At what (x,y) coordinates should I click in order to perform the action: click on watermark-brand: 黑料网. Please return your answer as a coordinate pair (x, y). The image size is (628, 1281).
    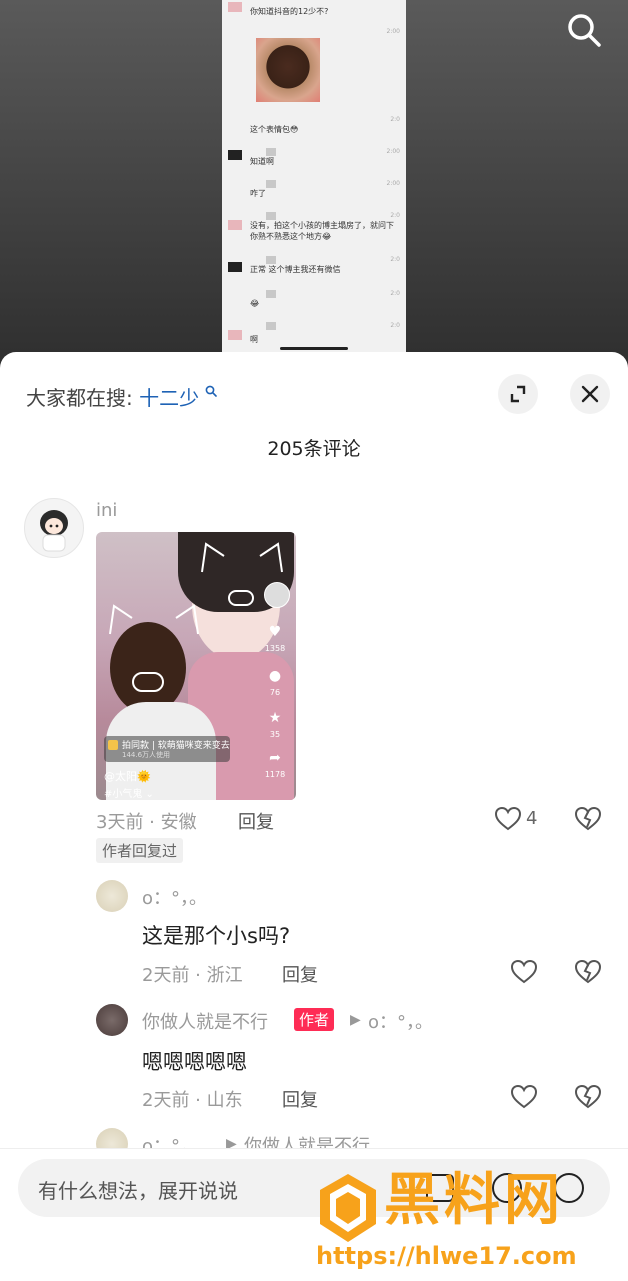
    Looking at the image, I should click on (474, 1200).